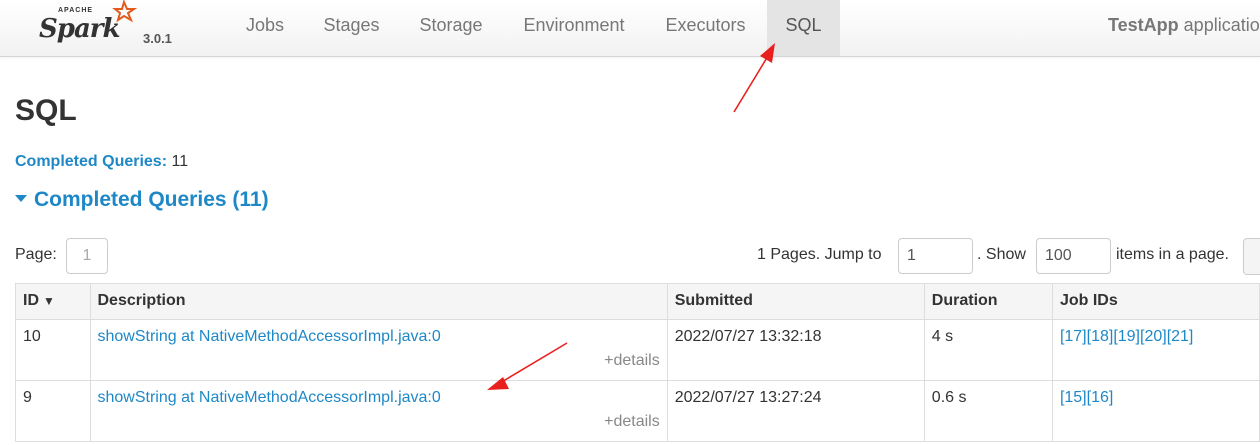 The height and width of the screenshot is (445, 1260). I want to click on column-header-job-ids: Job IDs, so click(1155, 301).